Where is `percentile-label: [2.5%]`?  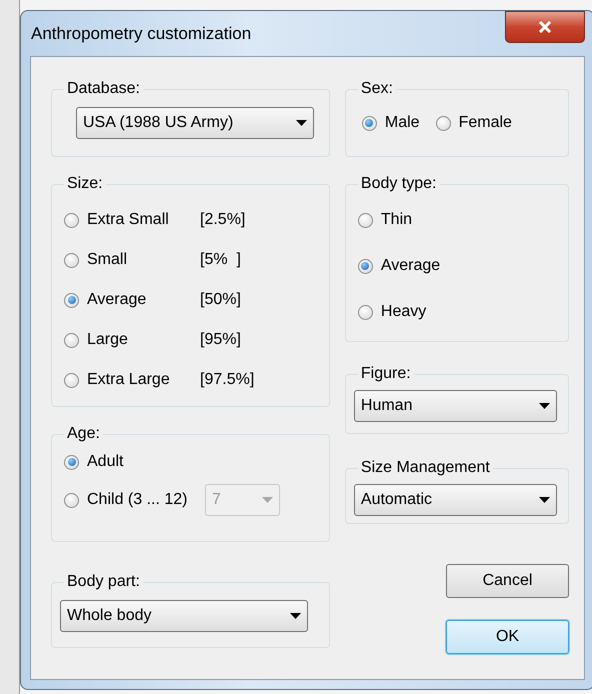 percentile-label: [2.5%] is located at coordinates (223, 220).